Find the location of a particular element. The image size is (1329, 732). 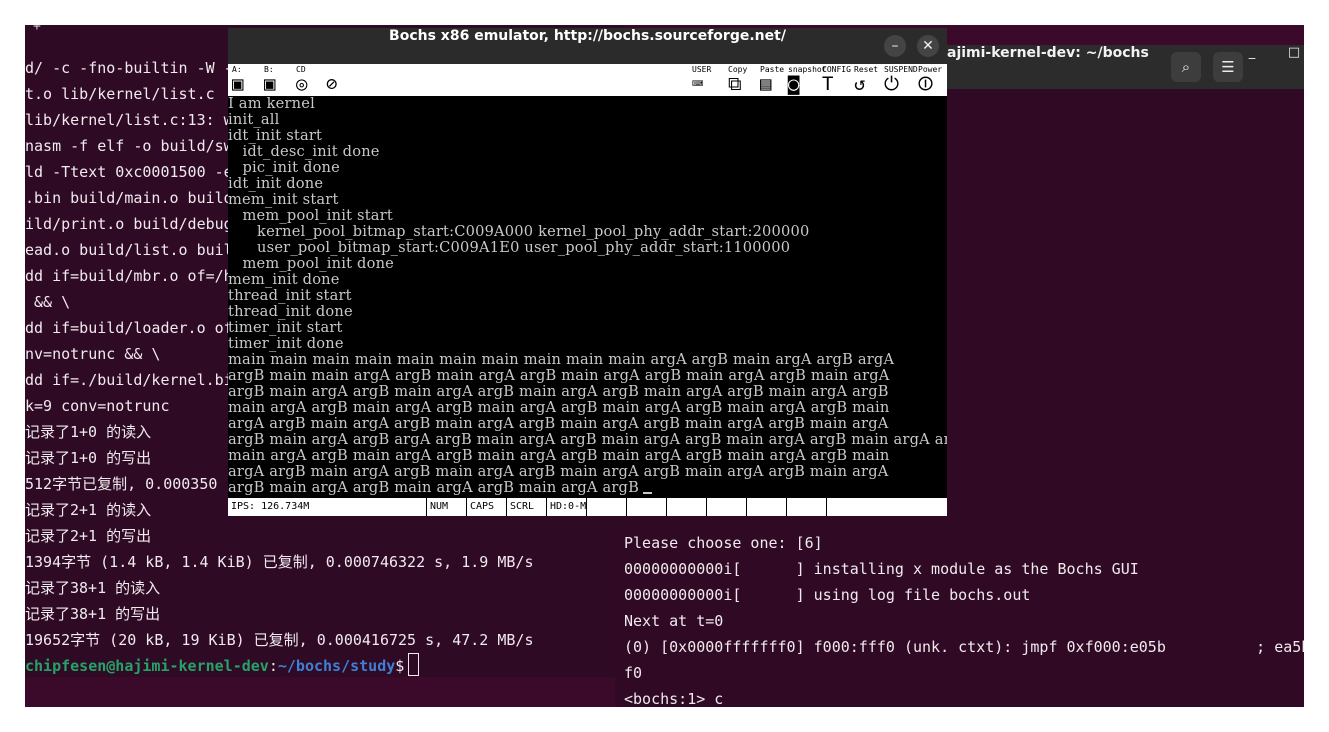

vga-line: thread_init done is located at coordinates (290, 312).